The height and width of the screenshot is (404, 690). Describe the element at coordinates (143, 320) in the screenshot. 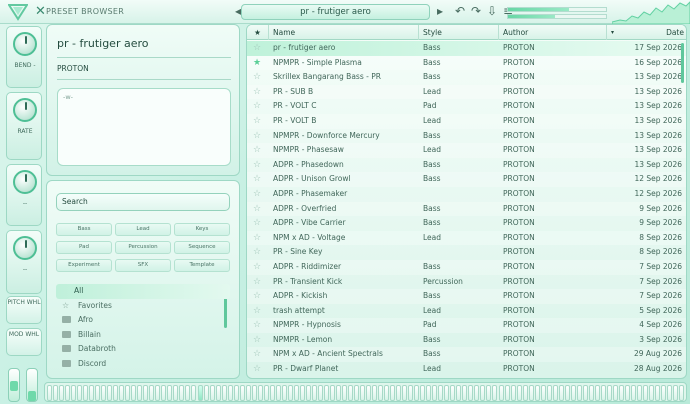

I see `folder-item: Afro` at that location.